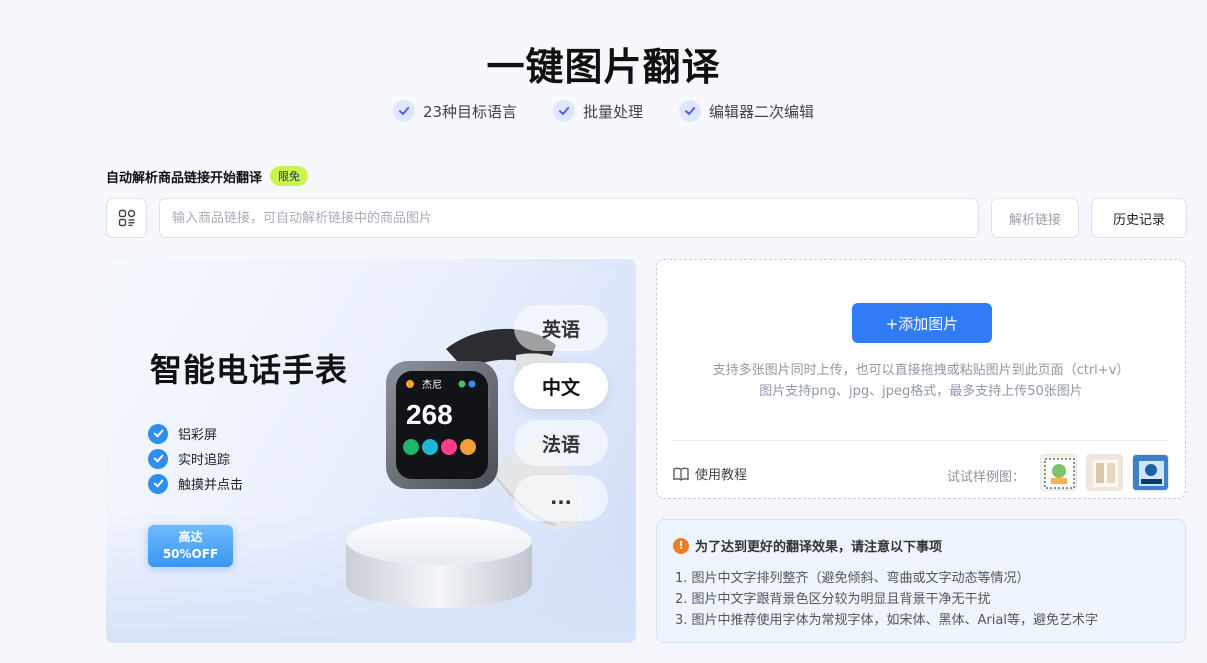 The image size is (1207, 663). Describe the element at coordinates (921, 370) in the screenshot. I see `upload-hint-line-1: 支持多张图片同时上传，也可以直接拖拽或粘贴图片到此页面（ctrl+v）` at that location.